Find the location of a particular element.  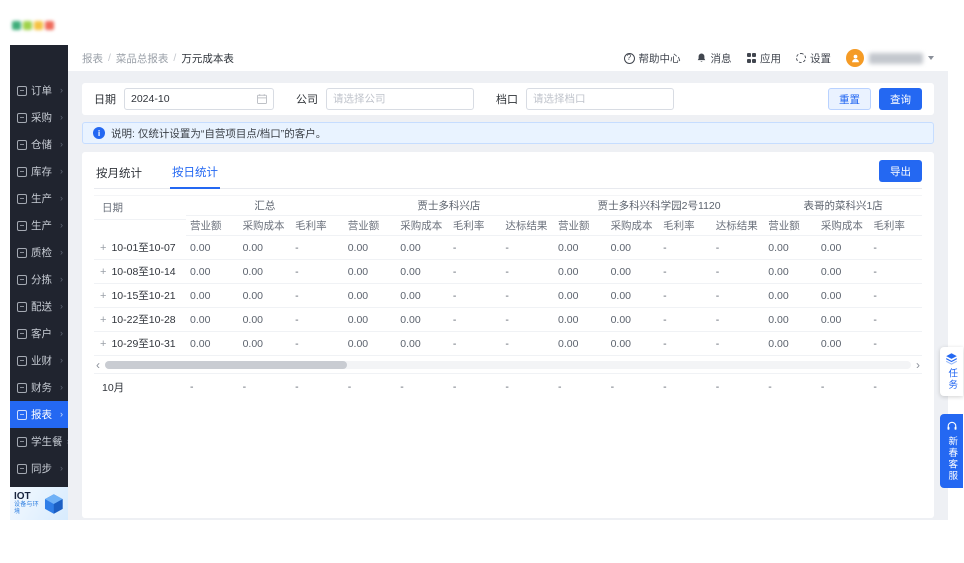

help-center-button: ? 帮助中心 is located at coordinates (652, 58).